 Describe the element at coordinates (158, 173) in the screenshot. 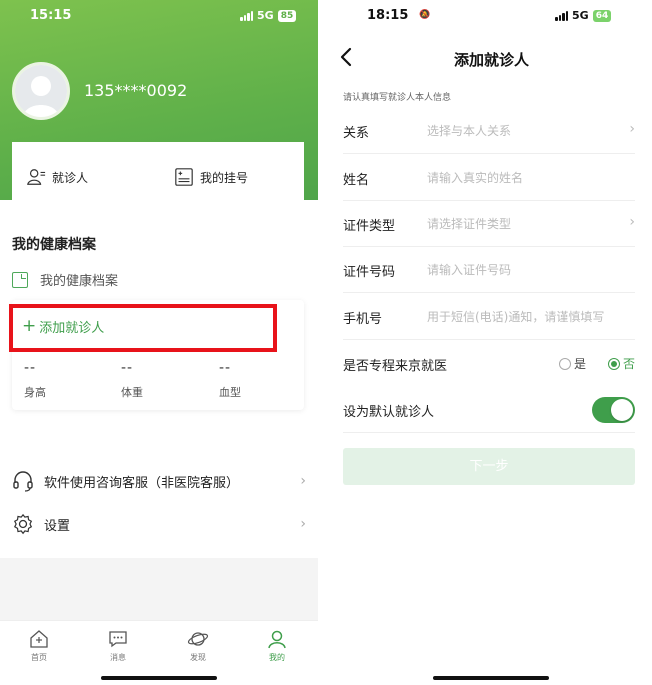

I see `quick-actions-card: 就诊人 我的挂号` at that location.